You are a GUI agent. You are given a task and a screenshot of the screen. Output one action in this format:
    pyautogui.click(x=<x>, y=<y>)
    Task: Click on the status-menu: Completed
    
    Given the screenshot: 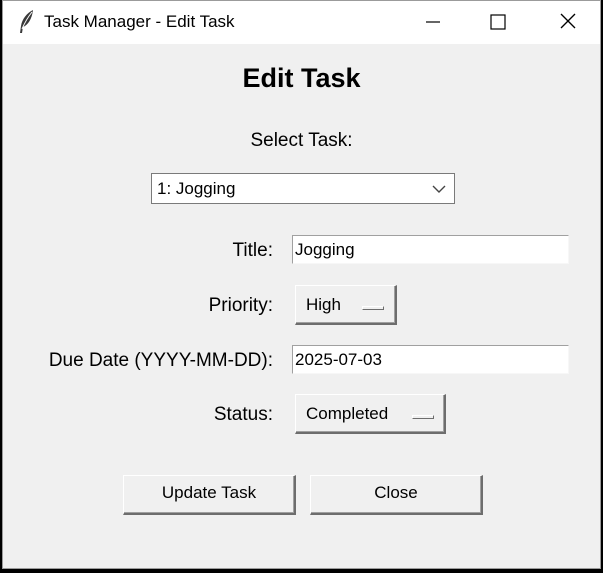 What is the action you would take?
    pyautogui.click(x=370, y=414)
    